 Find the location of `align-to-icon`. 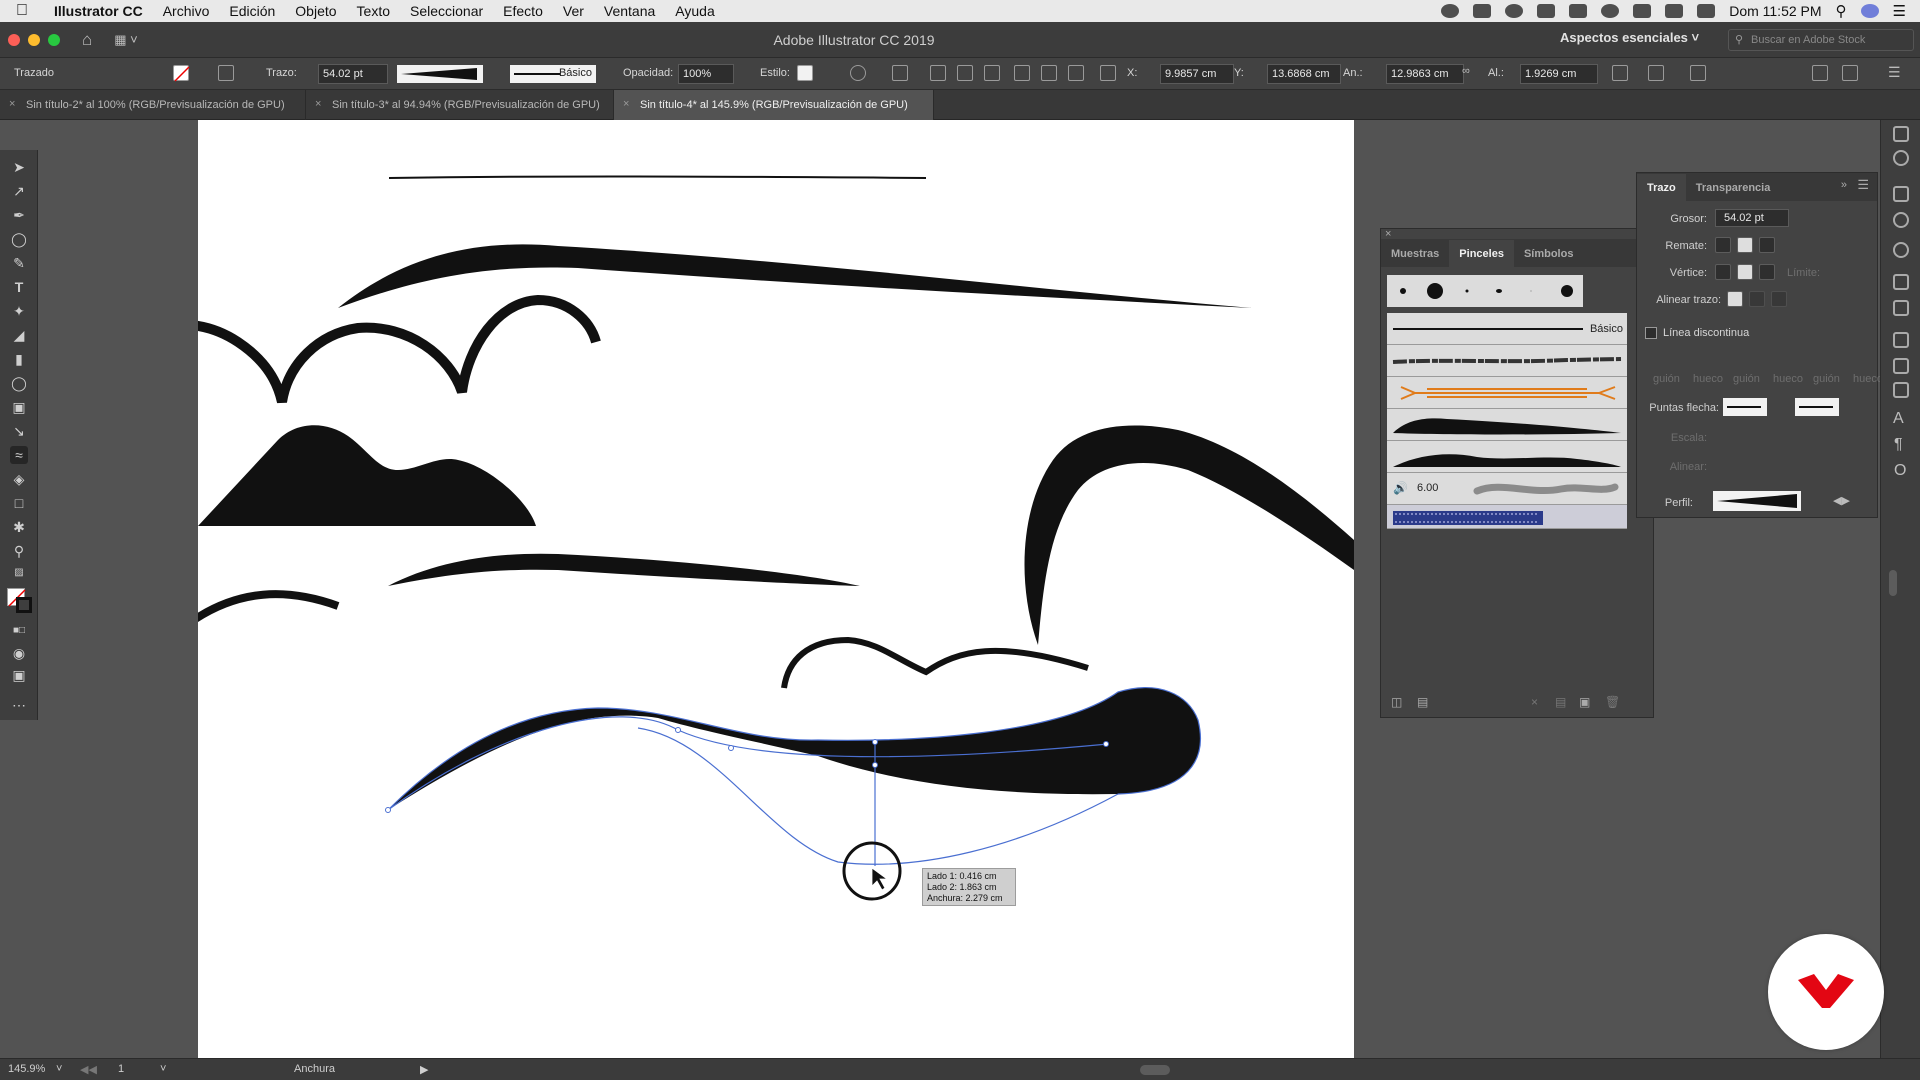

align-to-icon is located at coordinates (900, 73).